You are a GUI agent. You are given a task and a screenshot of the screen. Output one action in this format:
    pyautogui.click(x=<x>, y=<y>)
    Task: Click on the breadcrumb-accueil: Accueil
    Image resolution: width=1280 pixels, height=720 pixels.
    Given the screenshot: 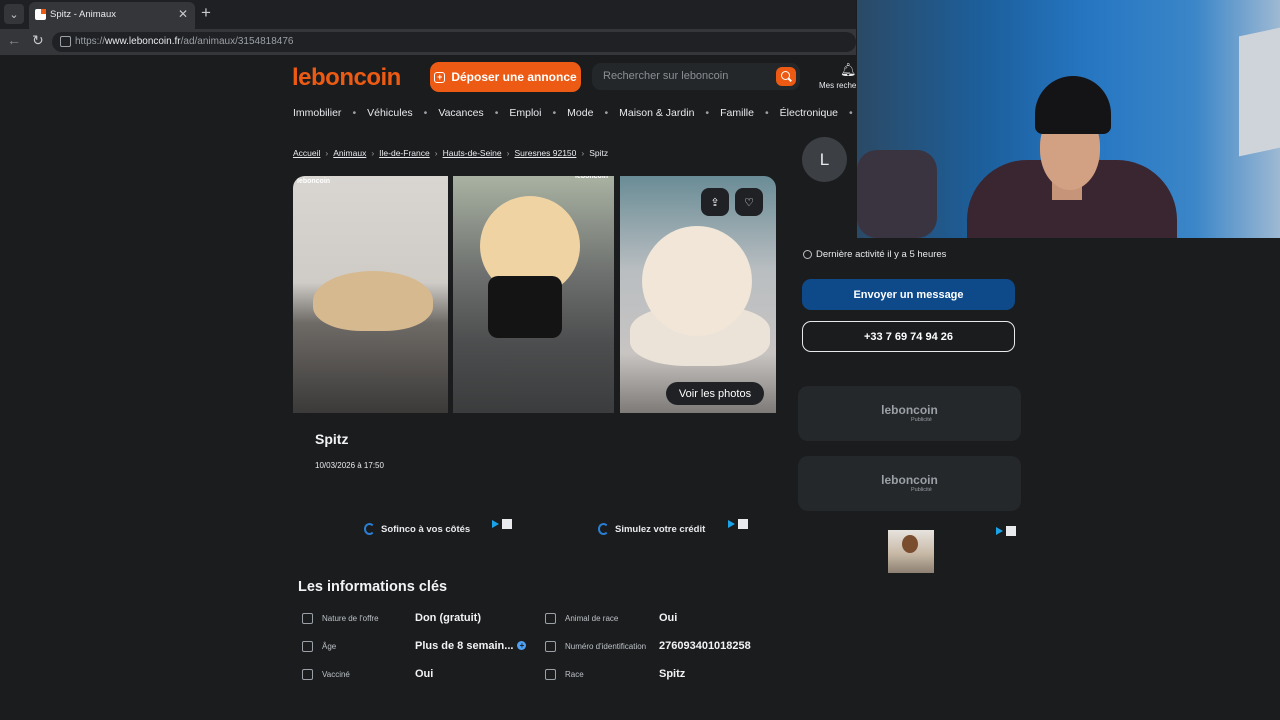 What is the action you would take?
    pyautogui.click(x=306, y=153)
    